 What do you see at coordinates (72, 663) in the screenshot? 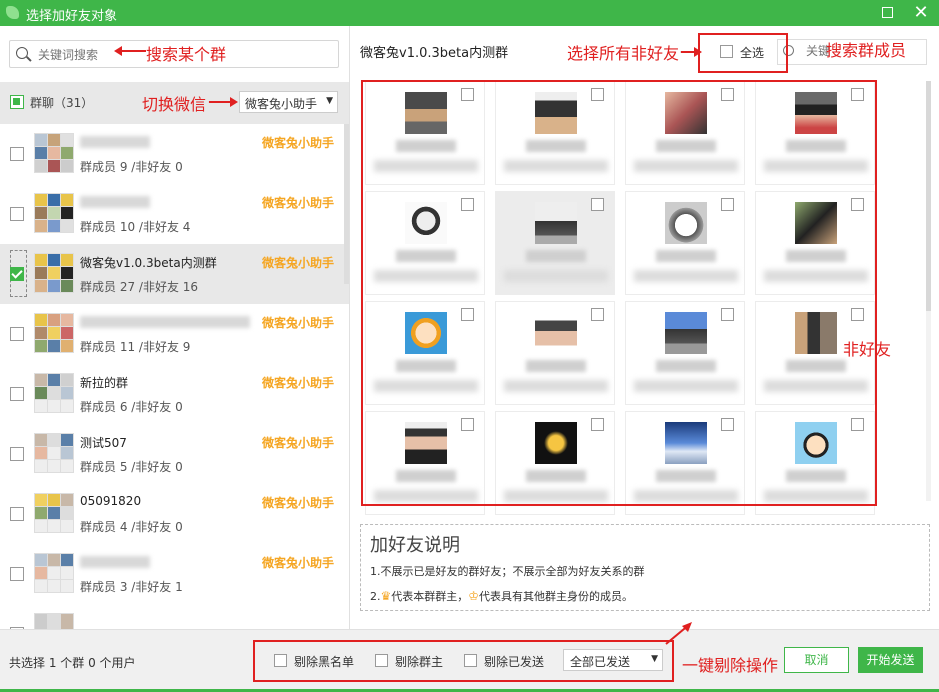
I see `selection-info: 共选择 1 个群 0 个用户` at bounding box center [72, 663].